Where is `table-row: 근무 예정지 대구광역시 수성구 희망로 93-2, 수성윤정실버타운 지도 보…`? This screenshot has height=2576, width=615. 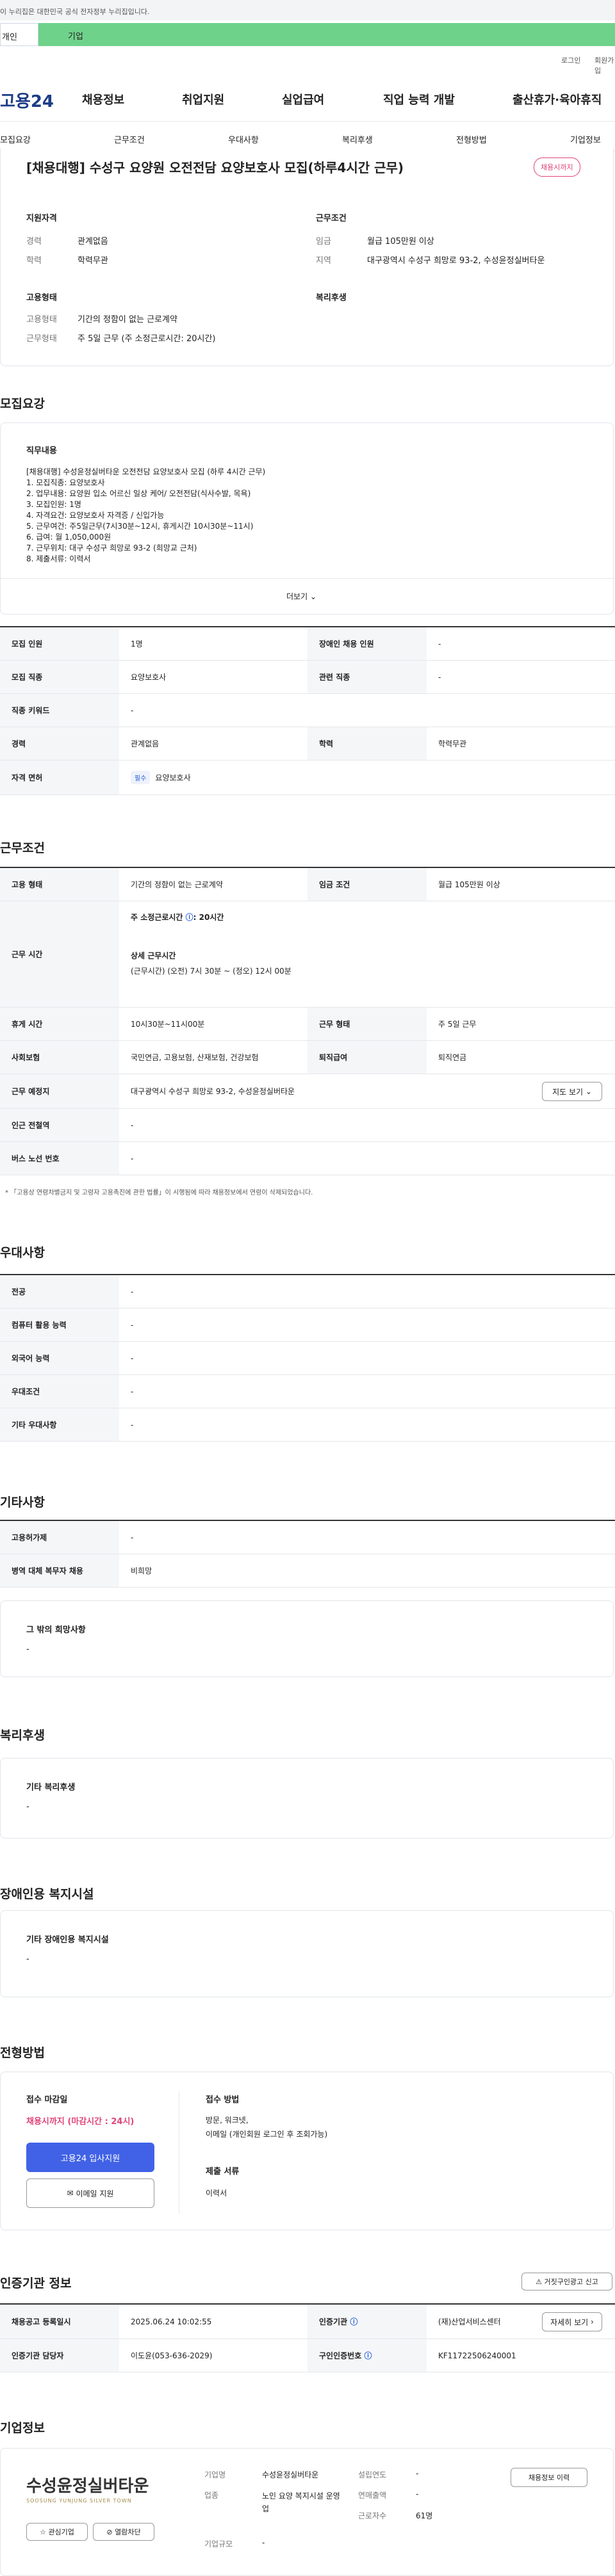
table-row: 근무 예정지 대구광역시 수성구 희망로 93-2, 수성윤정실버타운 지도 보… is located at coordinates (307, 1091).